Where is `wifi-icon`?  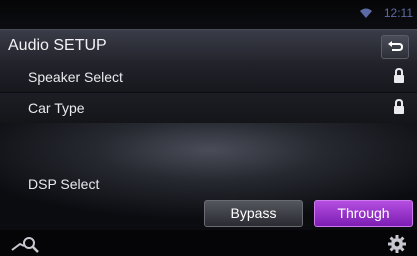
wifi-icon is located at coordinates (366, 13).